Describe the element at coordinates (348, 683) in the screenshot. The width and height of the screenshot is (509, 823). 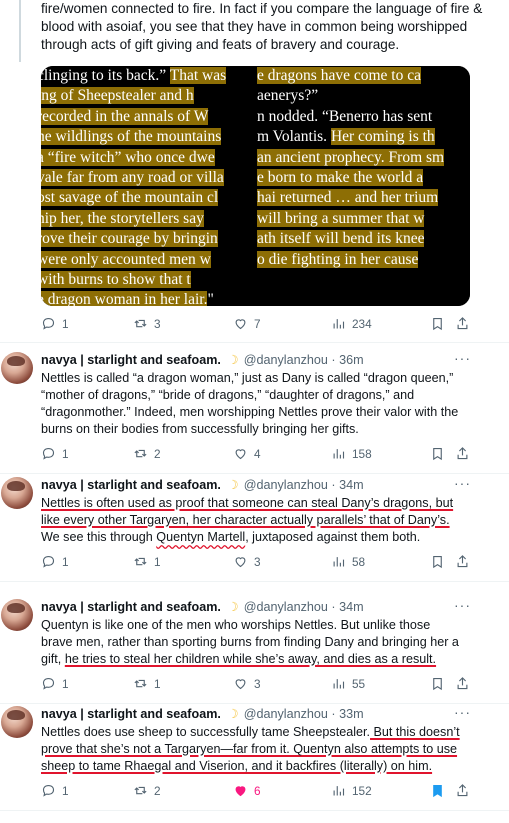
I see `views-button: 55` at that location.